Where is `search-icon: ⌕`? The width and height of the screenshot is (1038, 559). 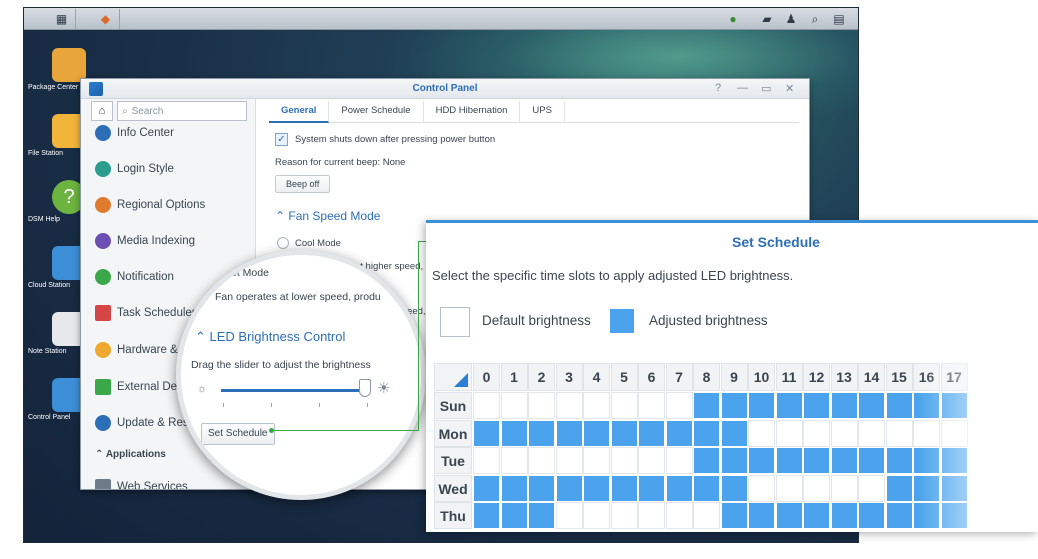
search-icon: ⌕ is located at coordinates (815, 19).